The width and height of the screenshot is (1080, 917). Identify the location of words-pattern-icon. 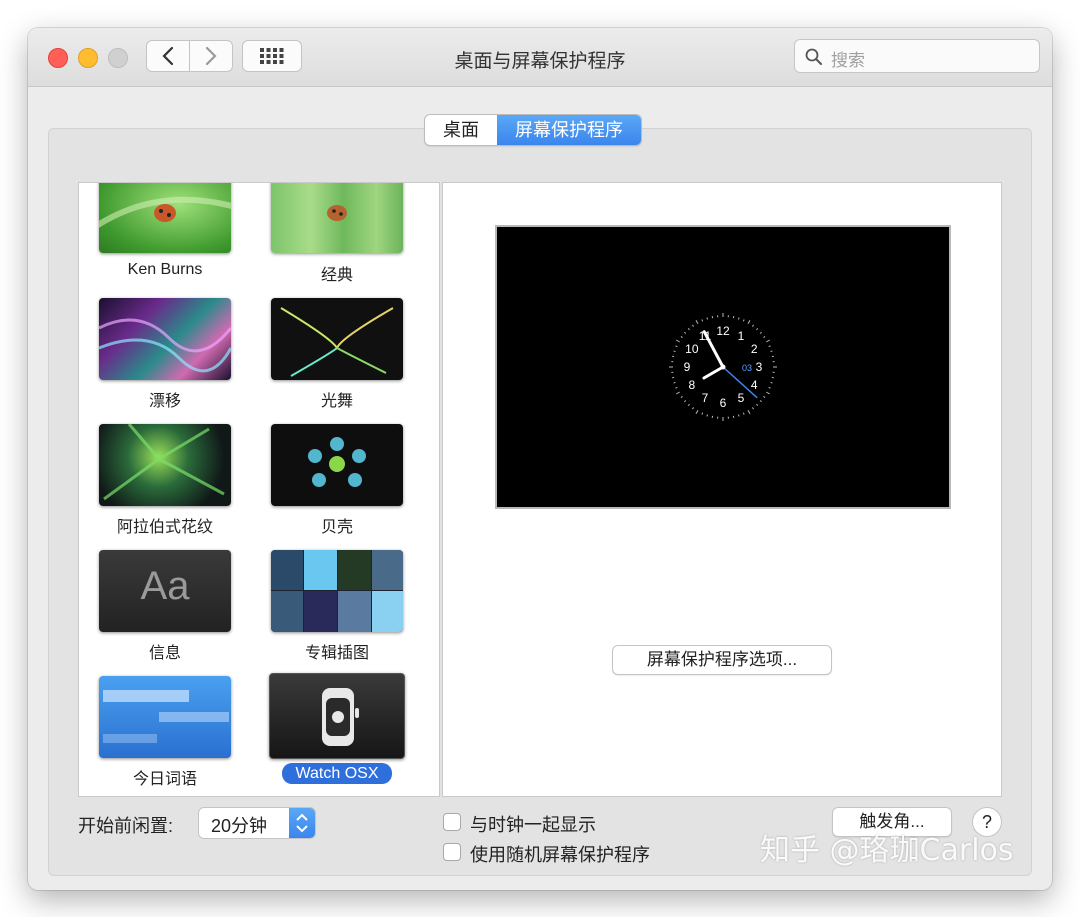
(166, 716).